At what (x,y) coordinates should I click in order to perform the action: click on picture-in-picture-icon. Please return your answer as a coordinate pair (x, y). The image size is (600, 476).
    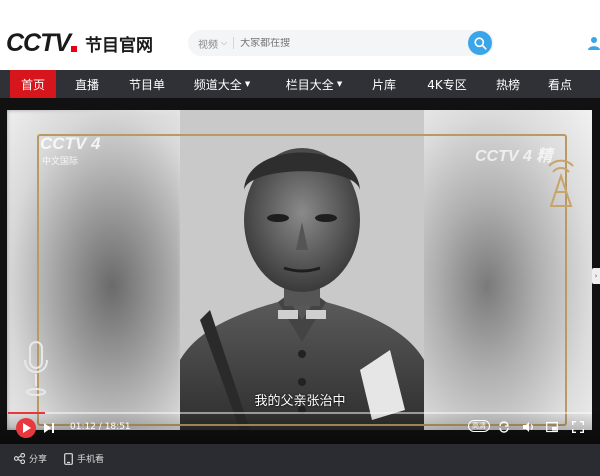
    Looking at the image, I should click on (552, 427).